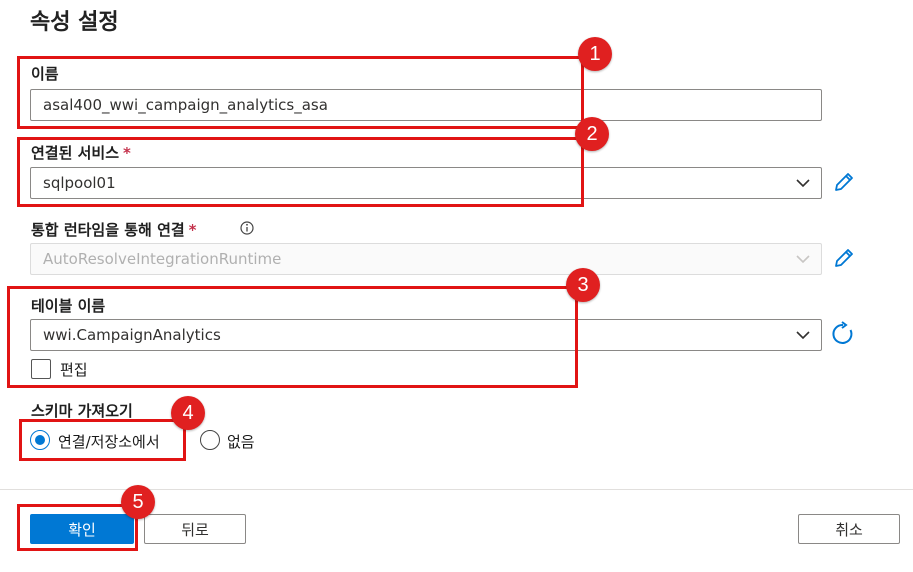 The width and height of the screenshot is (913, 572). I want to click on callout-badge-5: 5, so click(138, 502).